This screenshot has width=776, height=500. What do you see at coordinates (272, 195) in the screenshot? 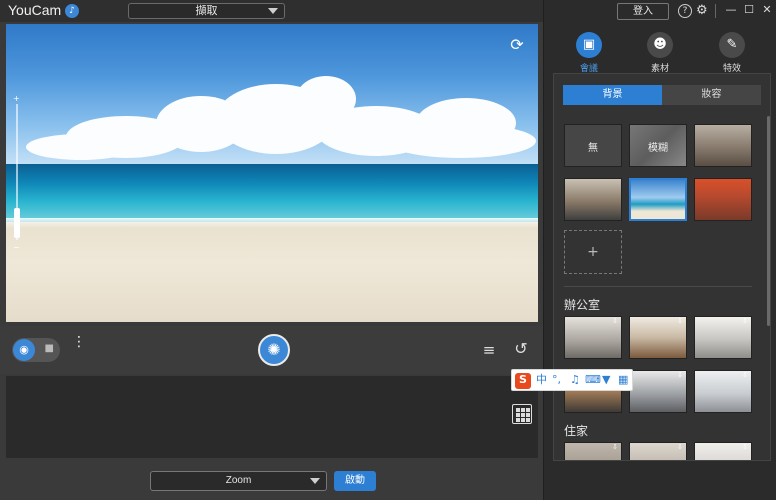
I see `sea-region` at bounding box center [272, 195].